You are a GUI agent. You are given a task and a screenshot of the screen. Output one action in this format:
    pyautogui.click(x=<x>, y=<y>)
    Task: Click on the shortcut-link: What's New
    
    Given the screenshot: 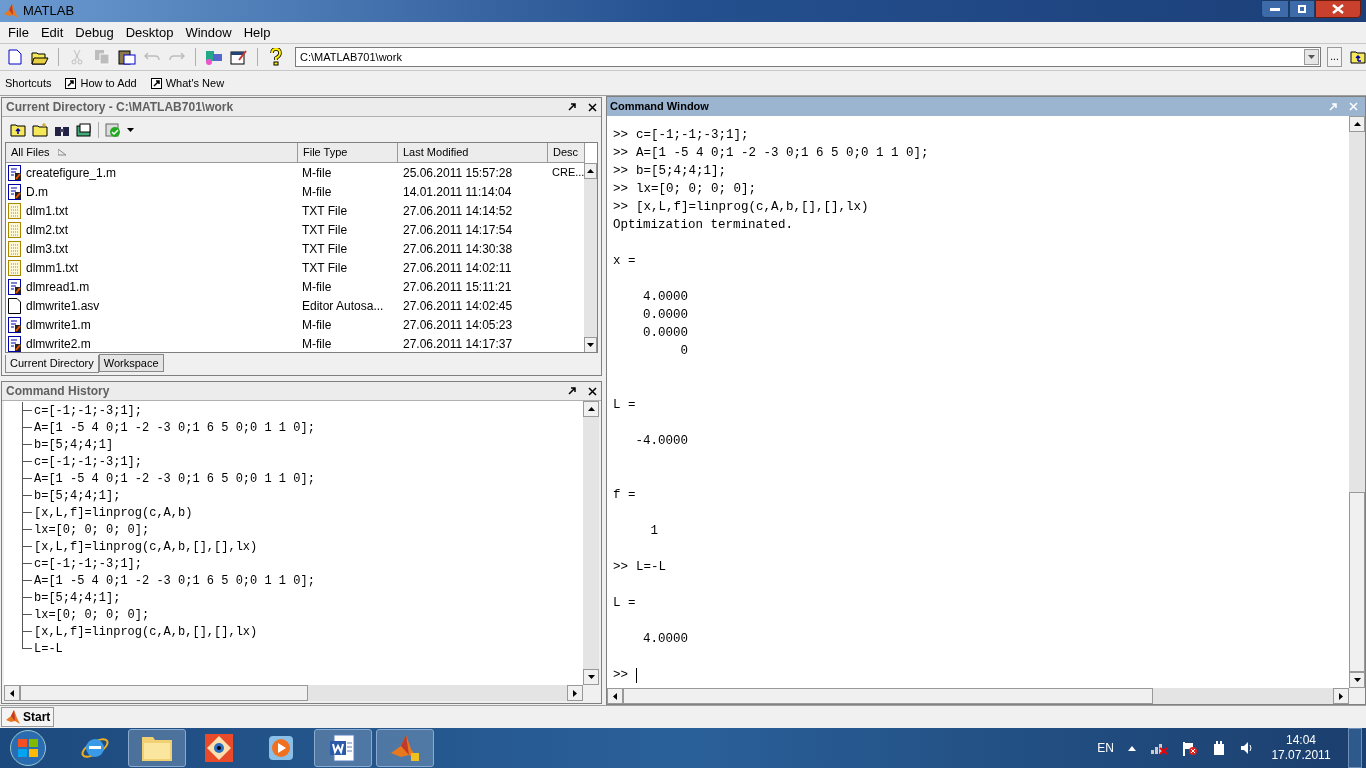 What is the action you would take?
    pyautogui.click(x=187, y=83)
    